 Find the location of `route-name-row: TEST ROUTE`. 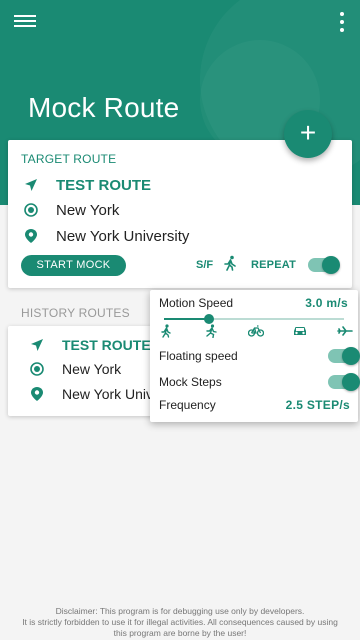

route-name-row: TEST ROUTE is located at coordinates (86, 185).